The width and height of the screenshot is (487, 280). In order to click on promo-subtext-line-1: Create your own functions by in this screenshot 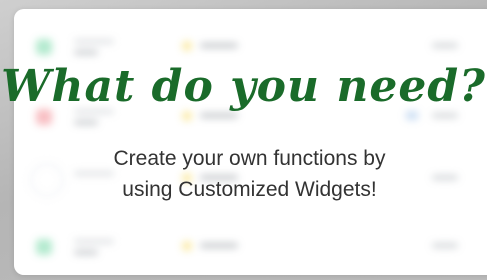, I will do `click(249, 158)`.